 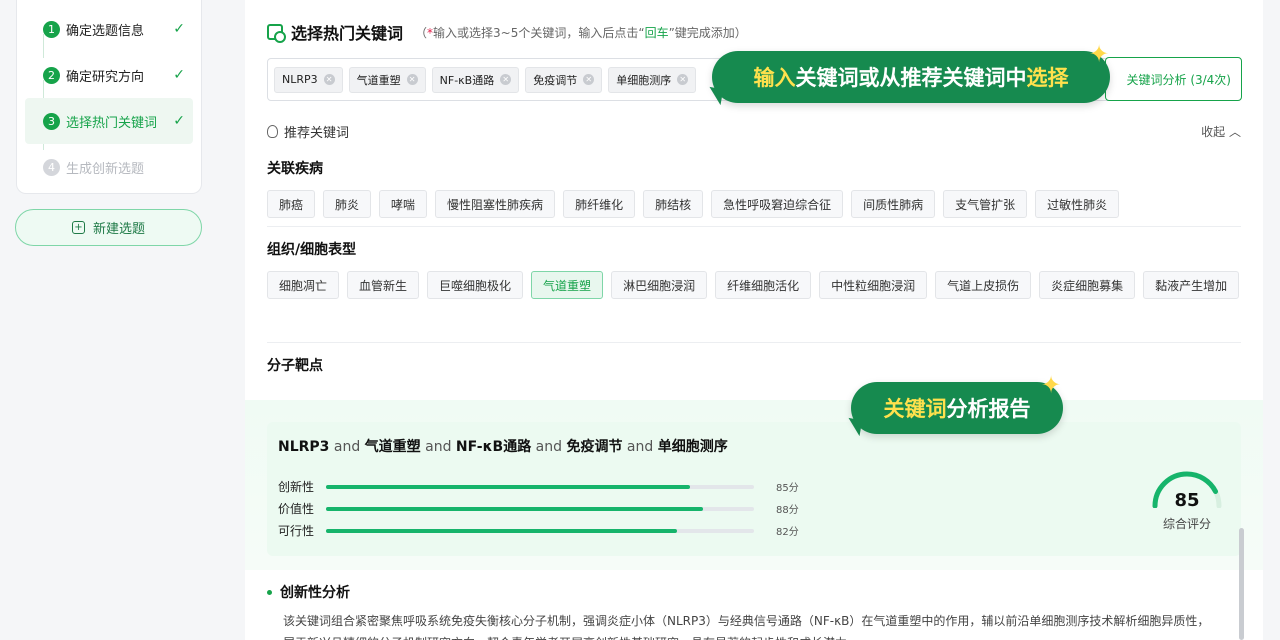 What do you see at coordinates (1191, 285) in the screenshot?
I see `keyword-chip: 黏液产生增加` at bounding box center [1191, 285].